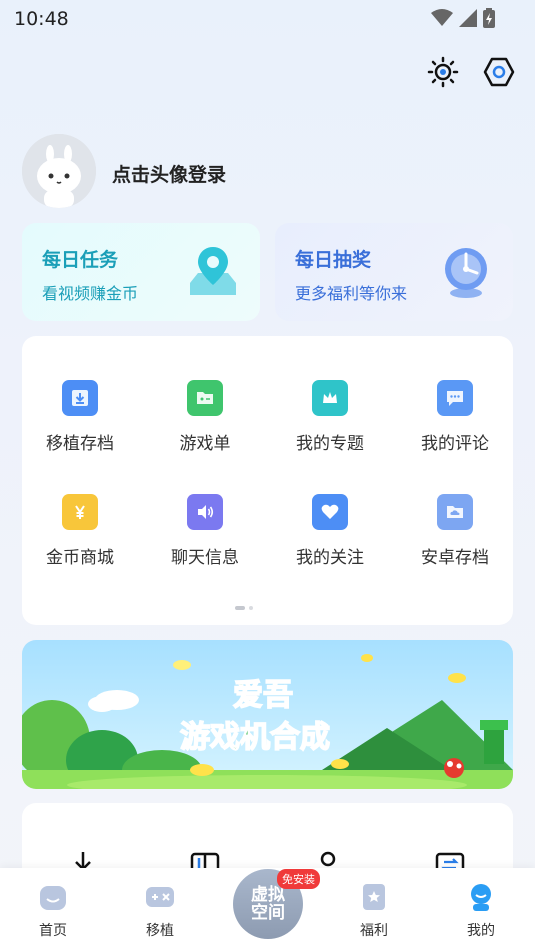  What do you see at coordinates (80, 512) in the screenshot?
I see `yen-icon` at bounding box center [80, 512].